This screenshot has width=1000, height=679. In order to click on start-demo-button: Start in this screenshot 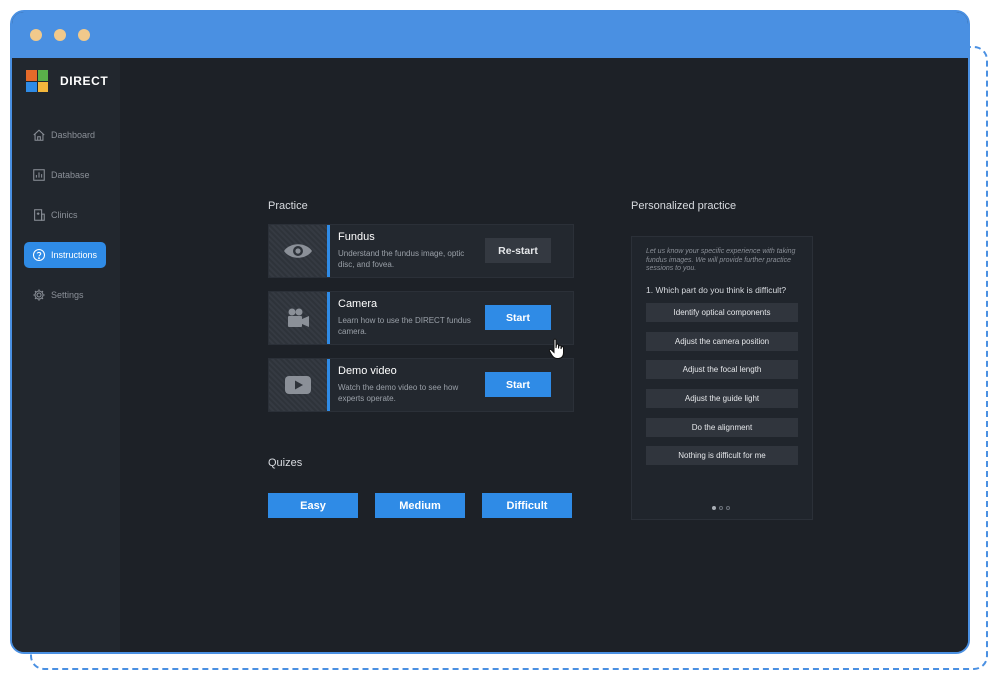, I will do `click(518, 384)`.